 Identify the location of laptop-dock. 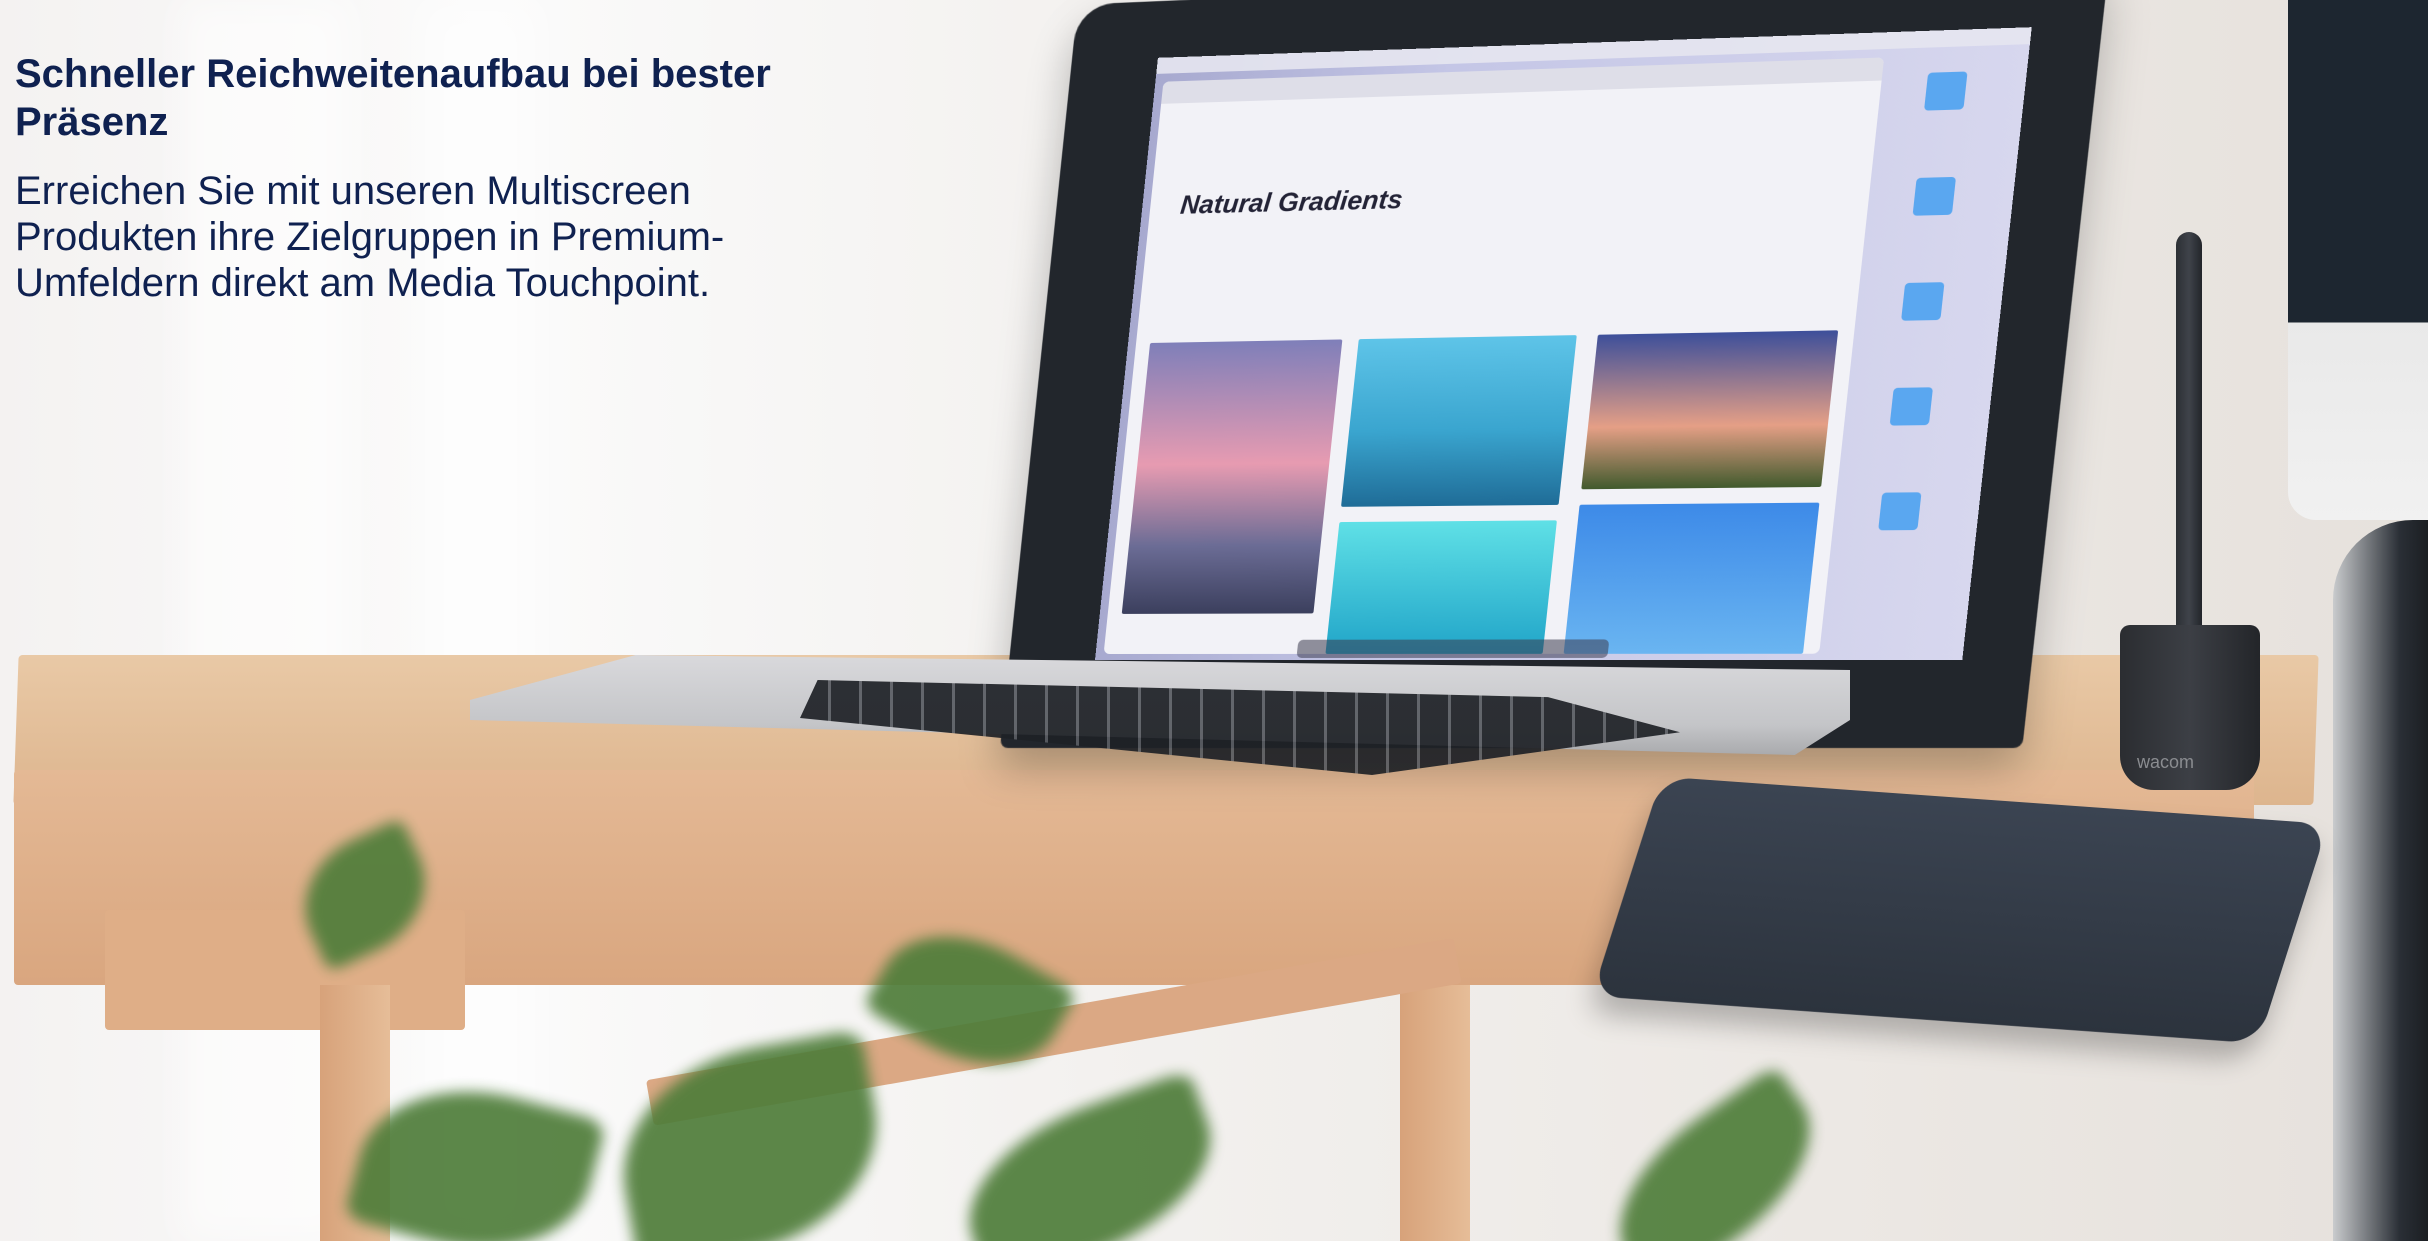
(1453, 648).